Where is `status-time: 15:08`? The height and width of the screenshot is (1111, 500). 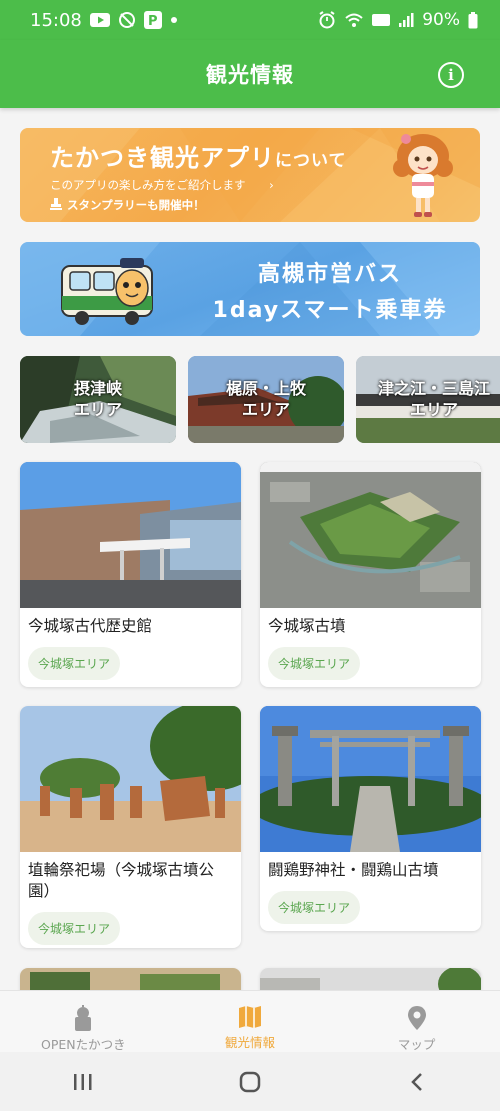 status-time: 15:08 is located at coordinates (56, 20).